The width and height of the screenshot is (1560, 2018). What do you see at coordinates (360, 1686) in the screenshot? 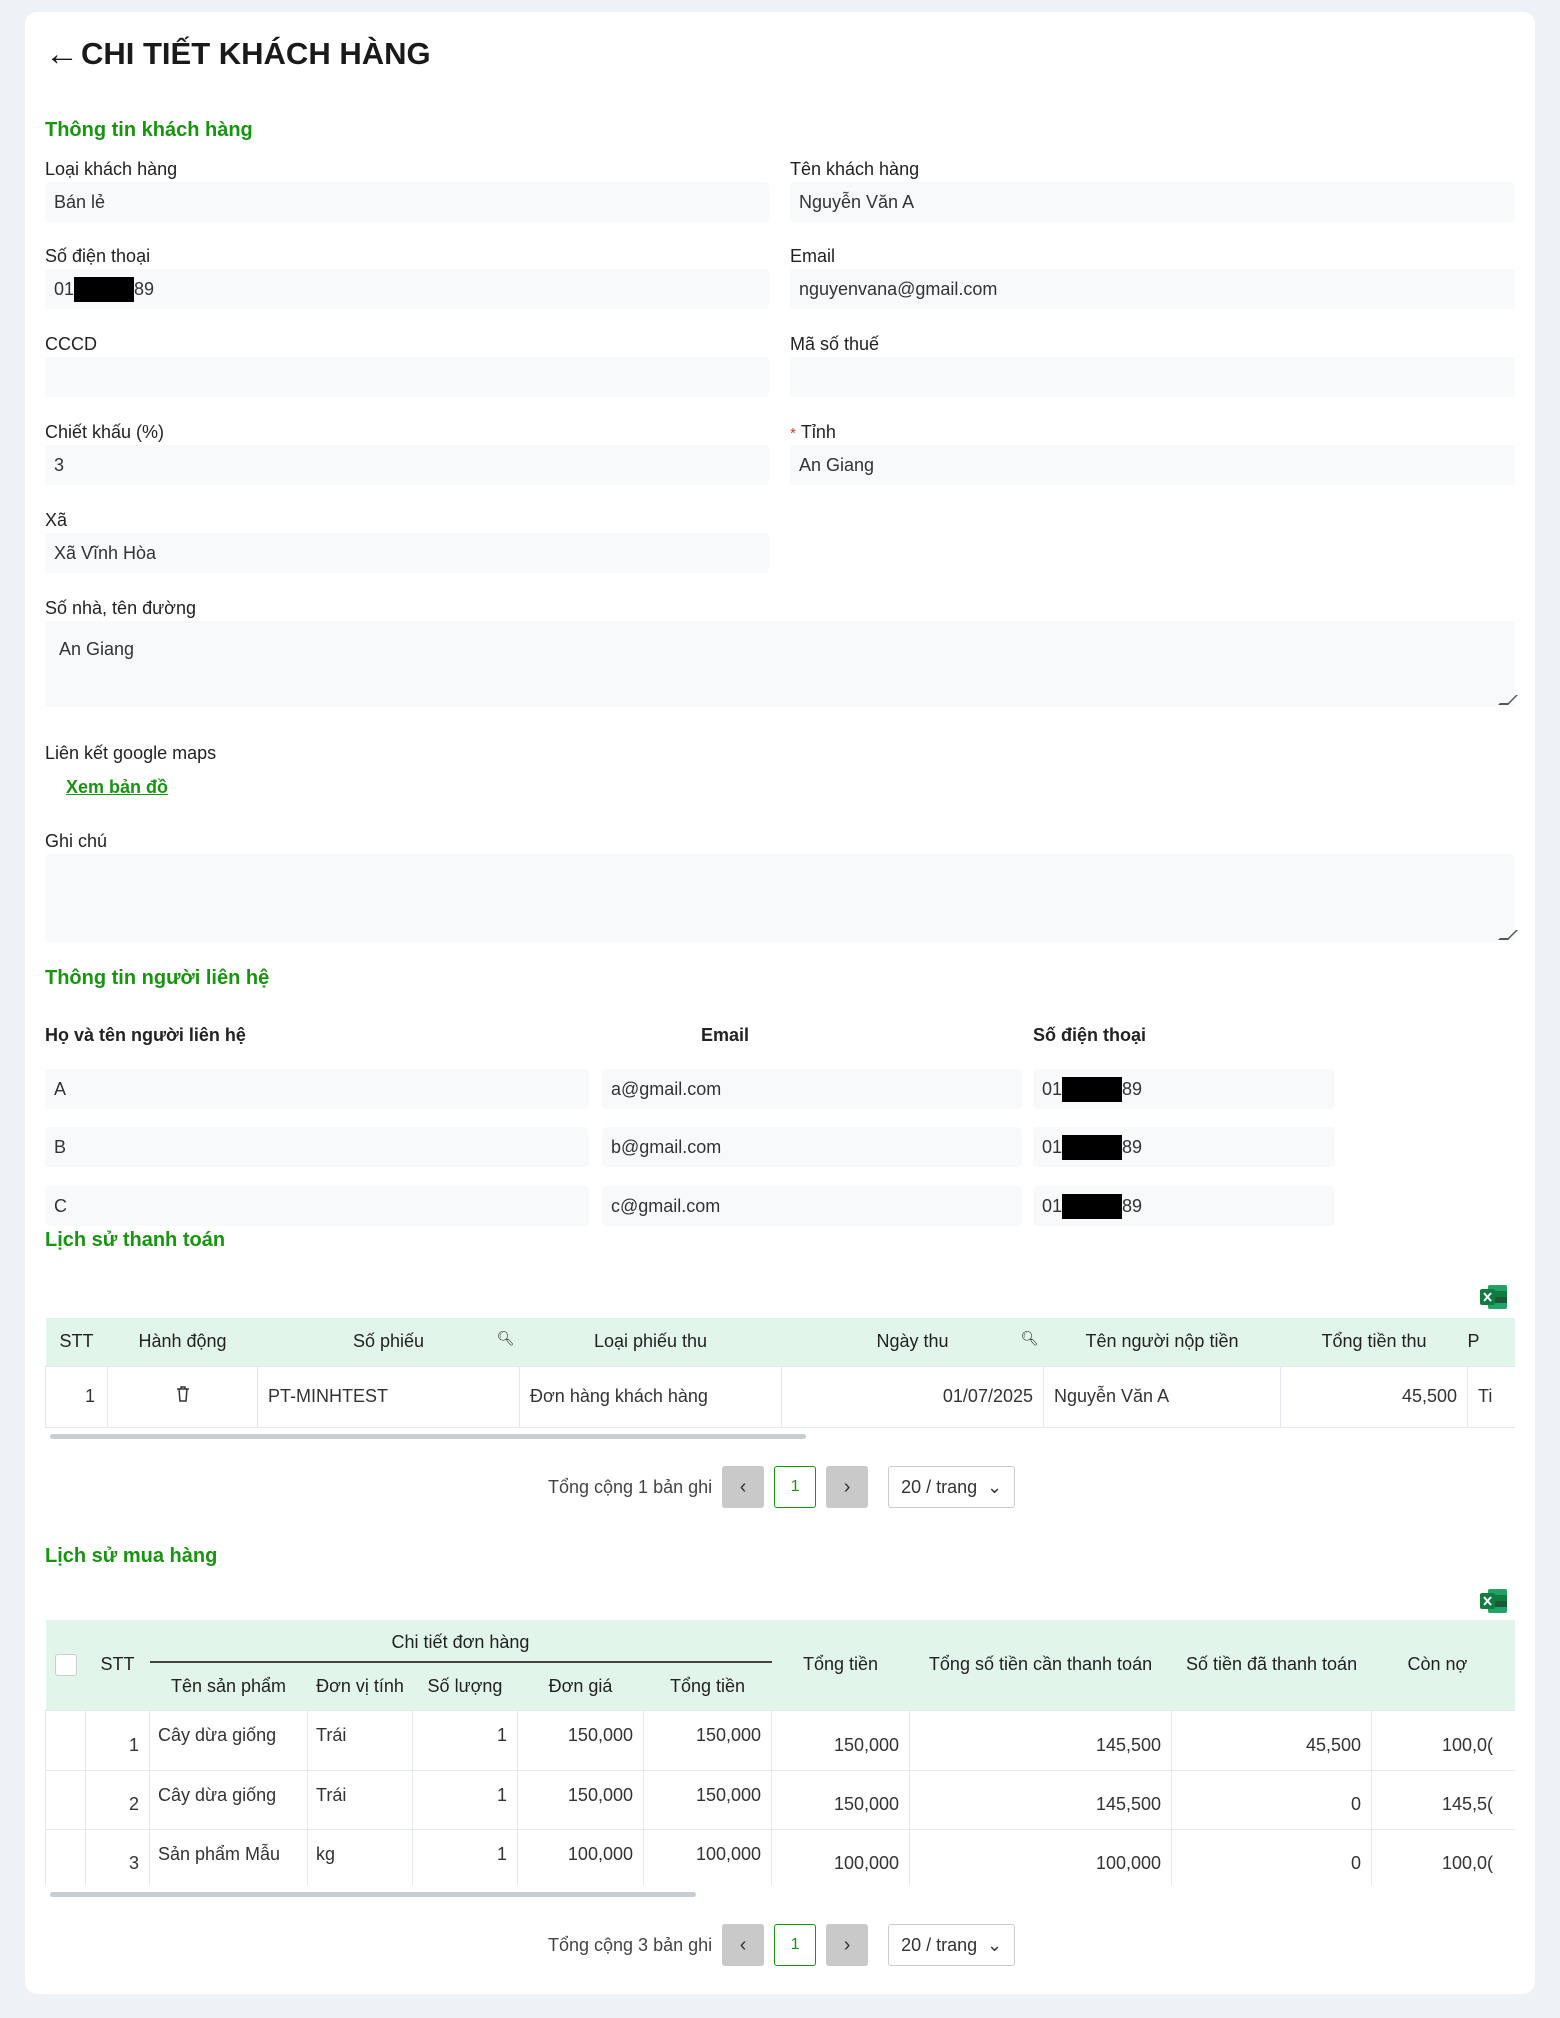
I see `col-unit: Đơn vị tính` at bounding box center [360, 1686].